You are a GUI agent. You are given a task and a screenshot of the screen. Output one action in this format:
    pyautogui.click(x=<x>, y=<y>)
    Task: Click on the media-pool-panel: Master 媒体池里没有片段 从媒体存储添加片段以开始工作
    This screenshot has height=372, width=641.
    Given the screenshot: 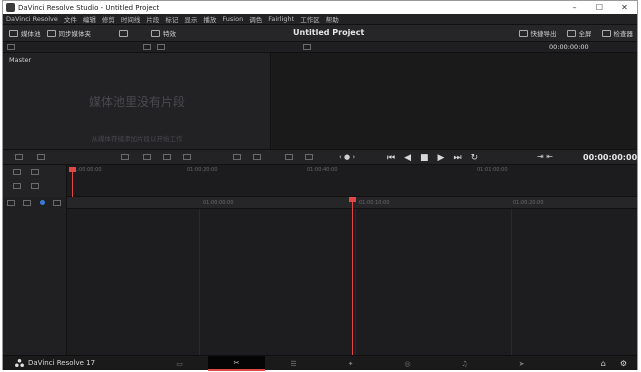 What is the action you would take?
    pyautogui.click(x=137, y=101)
    